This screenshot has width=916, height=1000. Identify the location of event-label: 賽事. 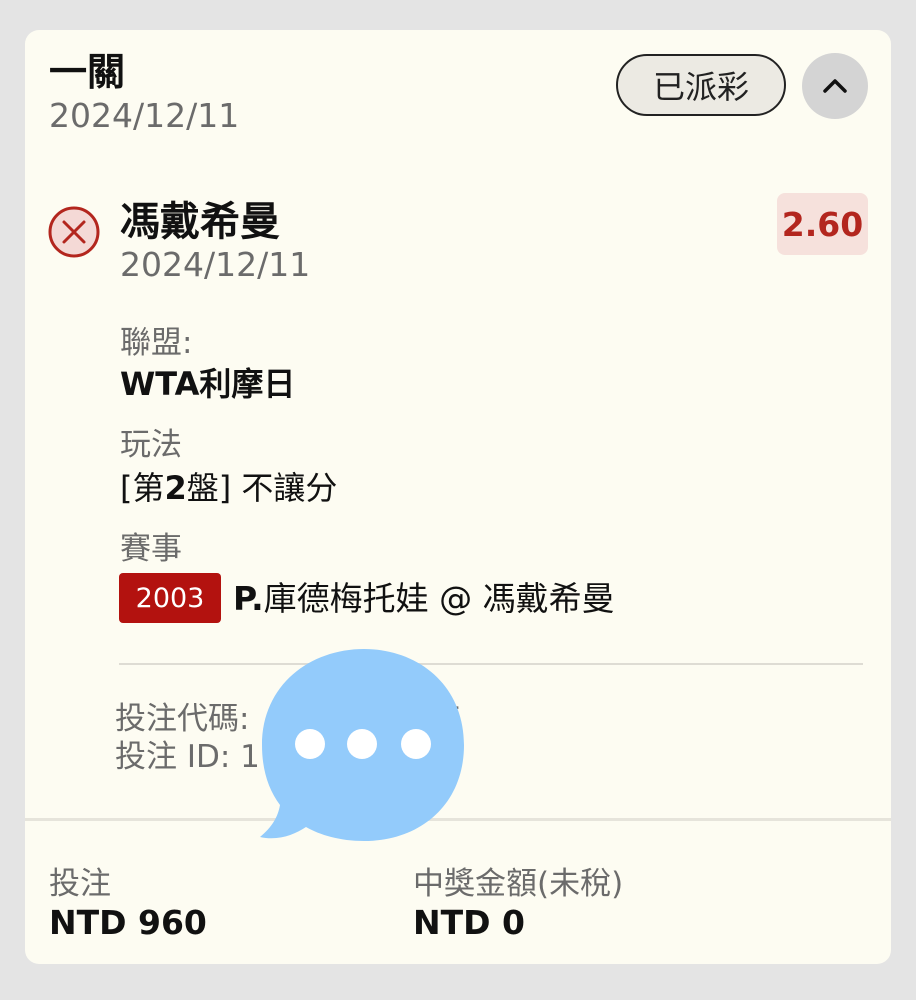
(151, 549).